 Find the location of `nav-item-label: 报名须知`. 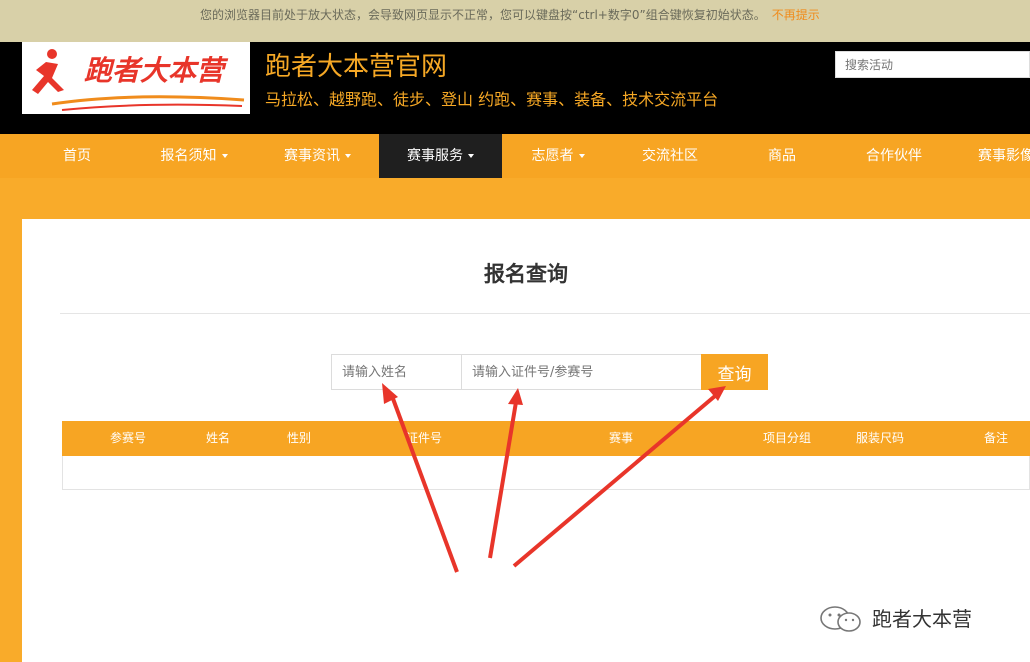

nav-item-label: 报名须知 is located at coordinates (188, 156).